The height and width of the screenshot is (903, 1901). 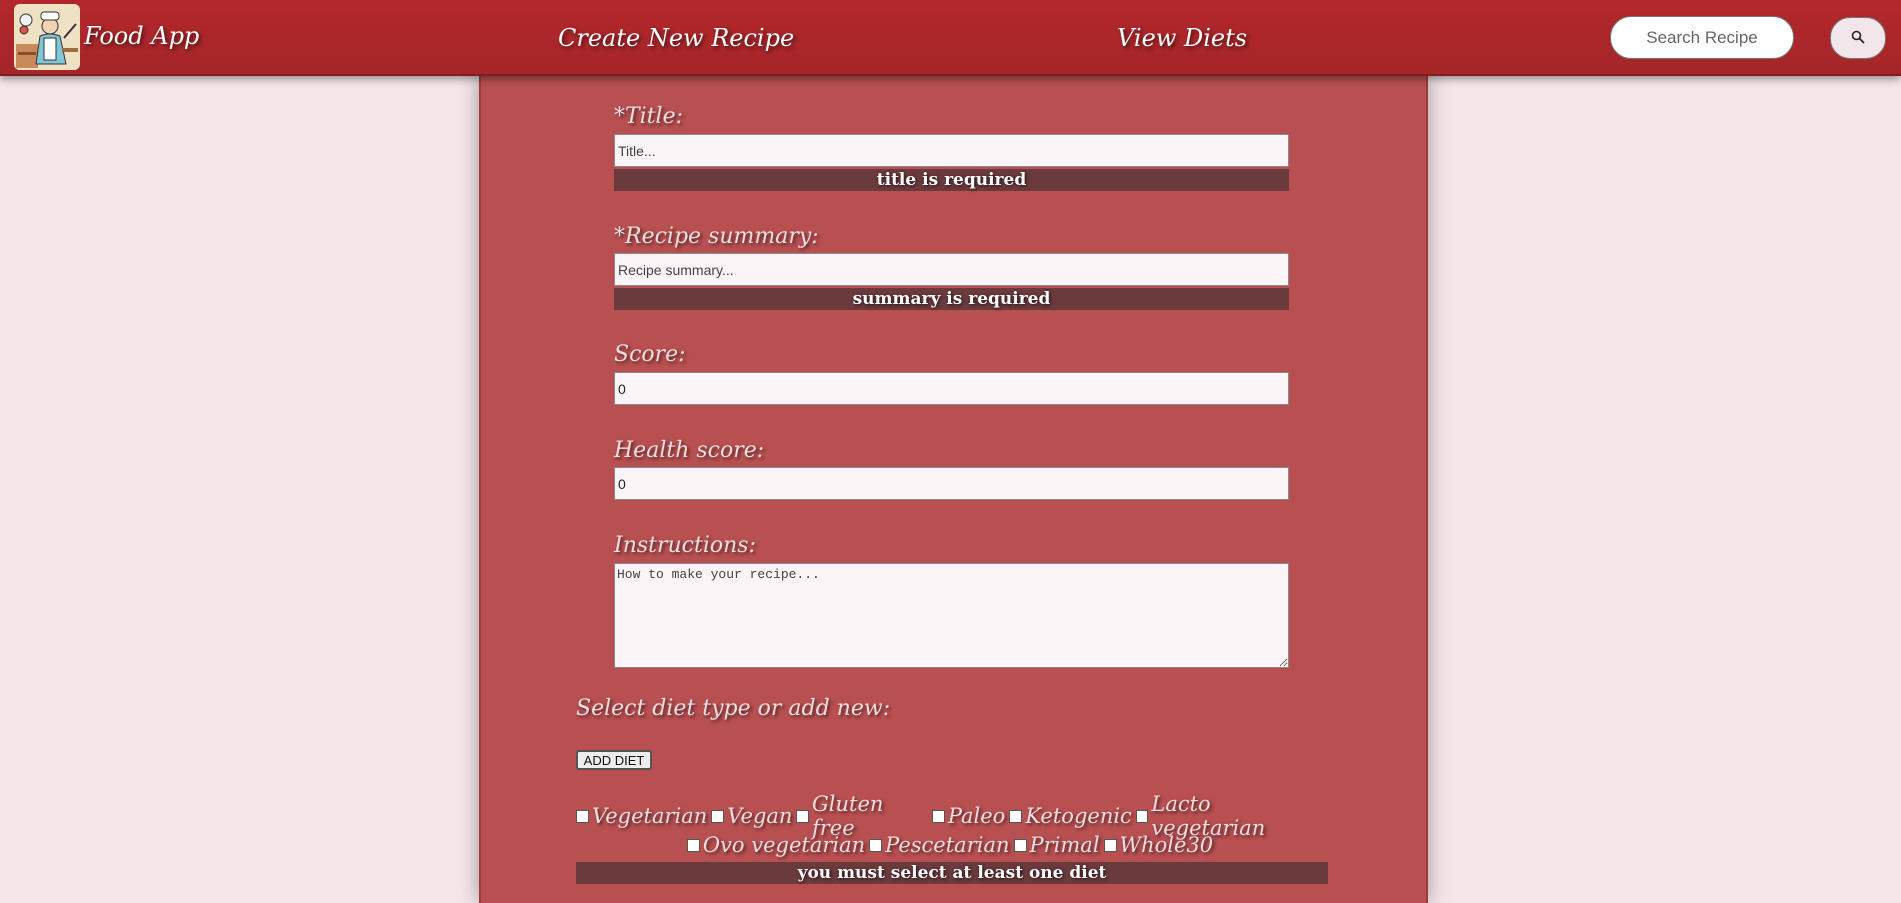 What do you see at coordinates (649, 116) in the screenshot?
I see `title-label: *Title:` at bounding box center [649, 116].